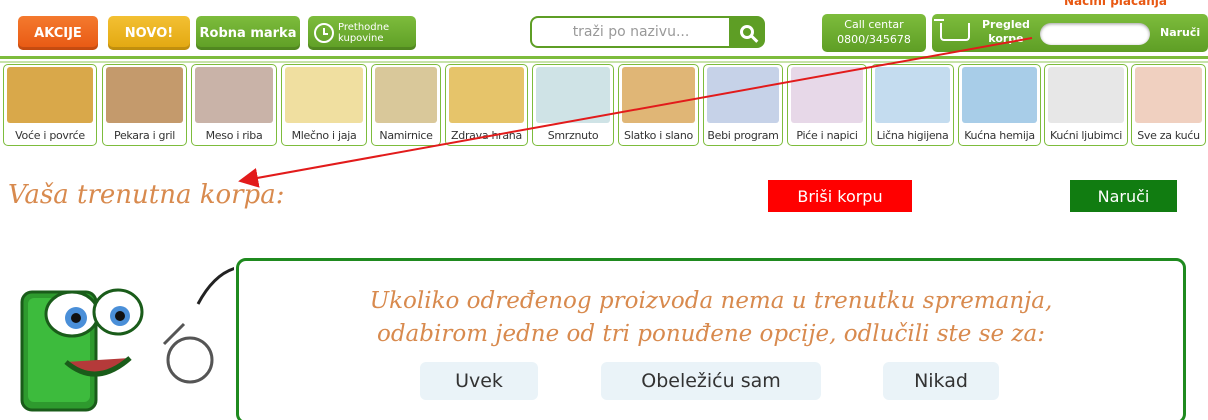 This screenshot has width=1208, height=420. I want to click on search-icon, so click(747, 32).